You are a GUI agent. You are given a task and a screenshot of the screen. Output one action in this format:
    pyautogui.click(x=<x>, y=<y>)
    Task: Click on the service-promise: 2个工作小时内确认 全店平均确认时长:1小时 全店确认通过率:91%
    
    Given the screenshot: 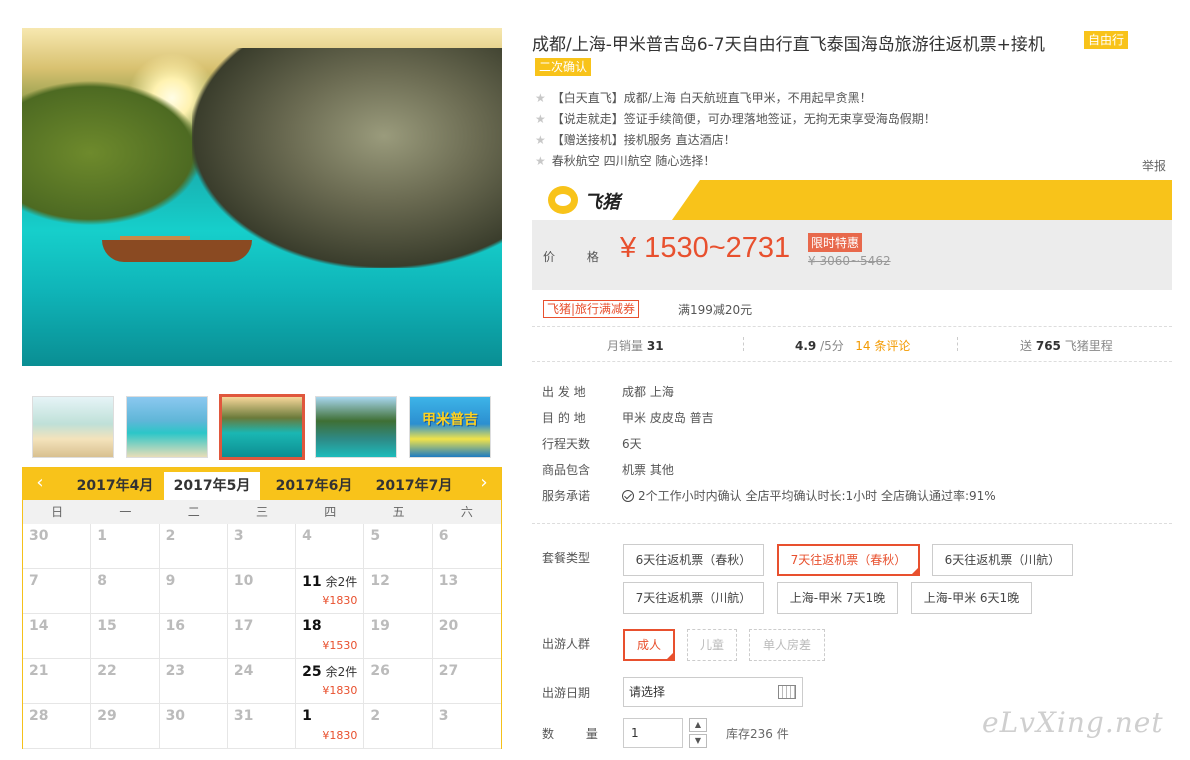 What is the action you would take?
    pyautogui.click(x=809, y=495)
    